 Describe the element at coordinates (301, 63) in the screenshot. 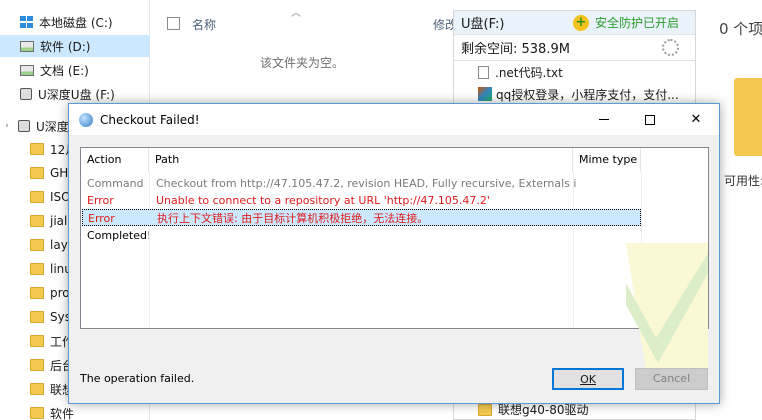

I see `empty-folder-message: 该文件夹为空。` at that location.